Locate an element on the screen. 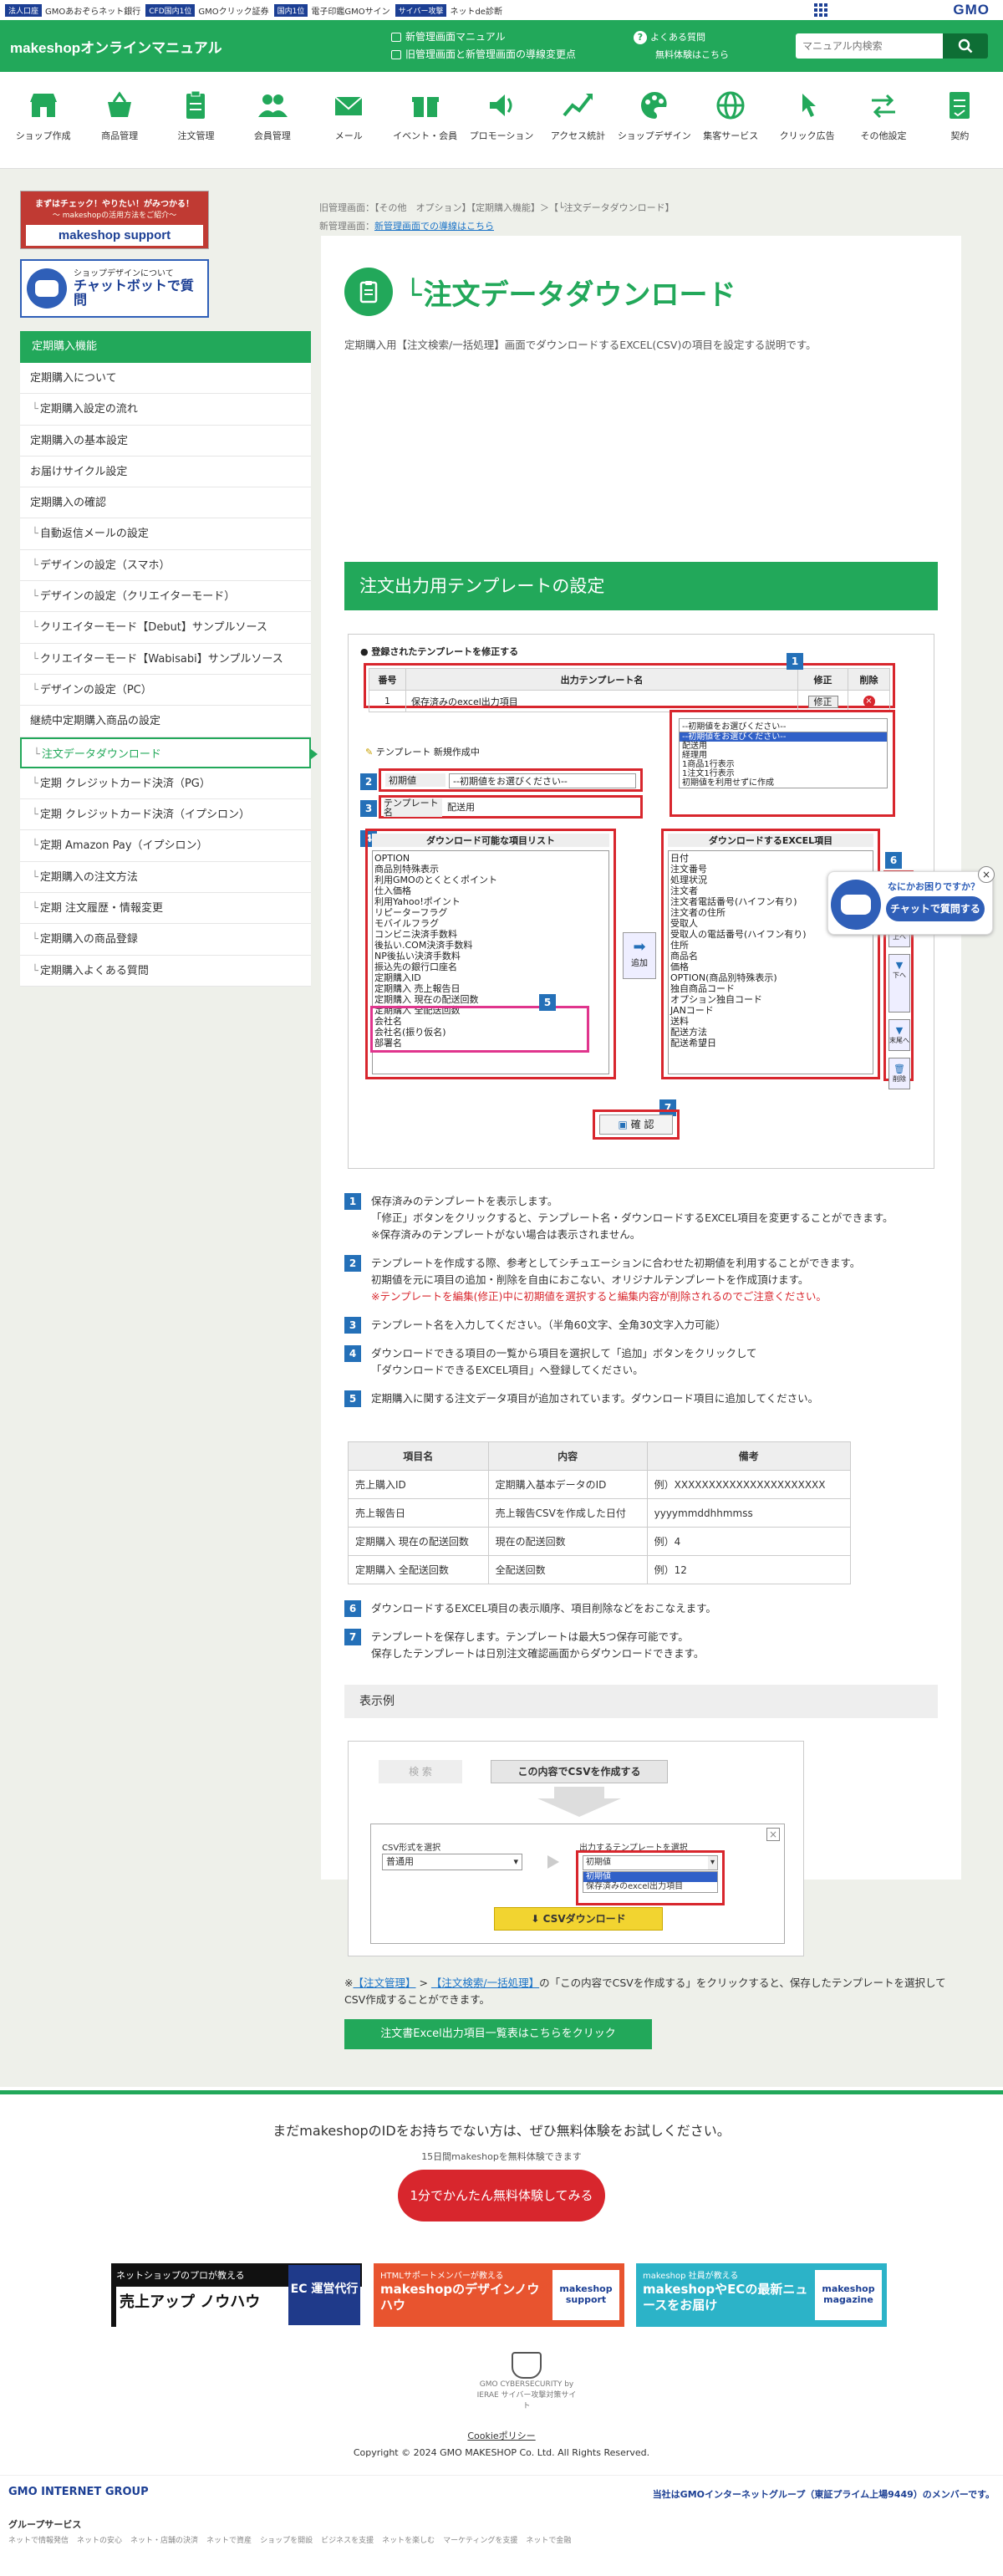 The height and width of the screenshot is (2576, 1003). nav-item: イベント・会員 is located at coordinates (425, 128).